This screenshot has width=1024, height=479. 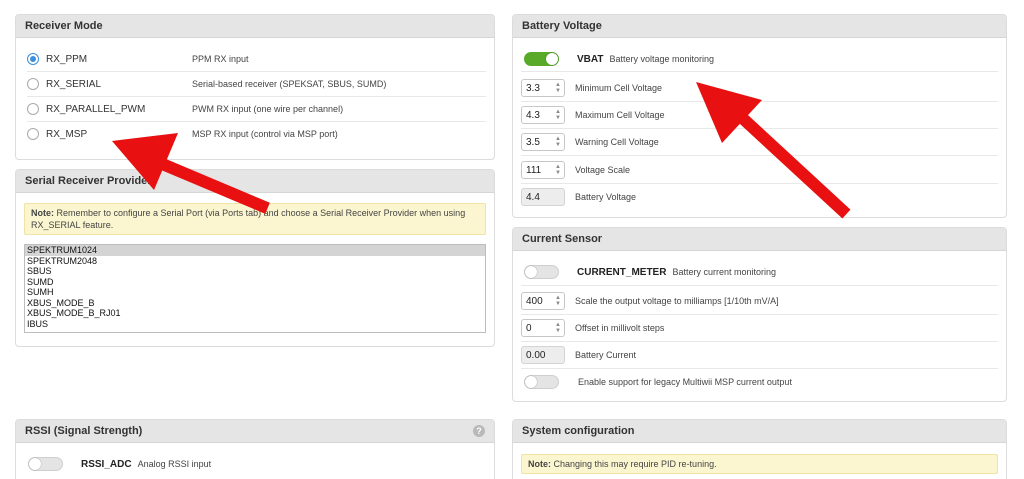 What do you see at coordinates (256, 59) in the screenshot?
I see `radio-rx-ppm: RX_PPM PPM RX input` at bounding box center [256, 59].